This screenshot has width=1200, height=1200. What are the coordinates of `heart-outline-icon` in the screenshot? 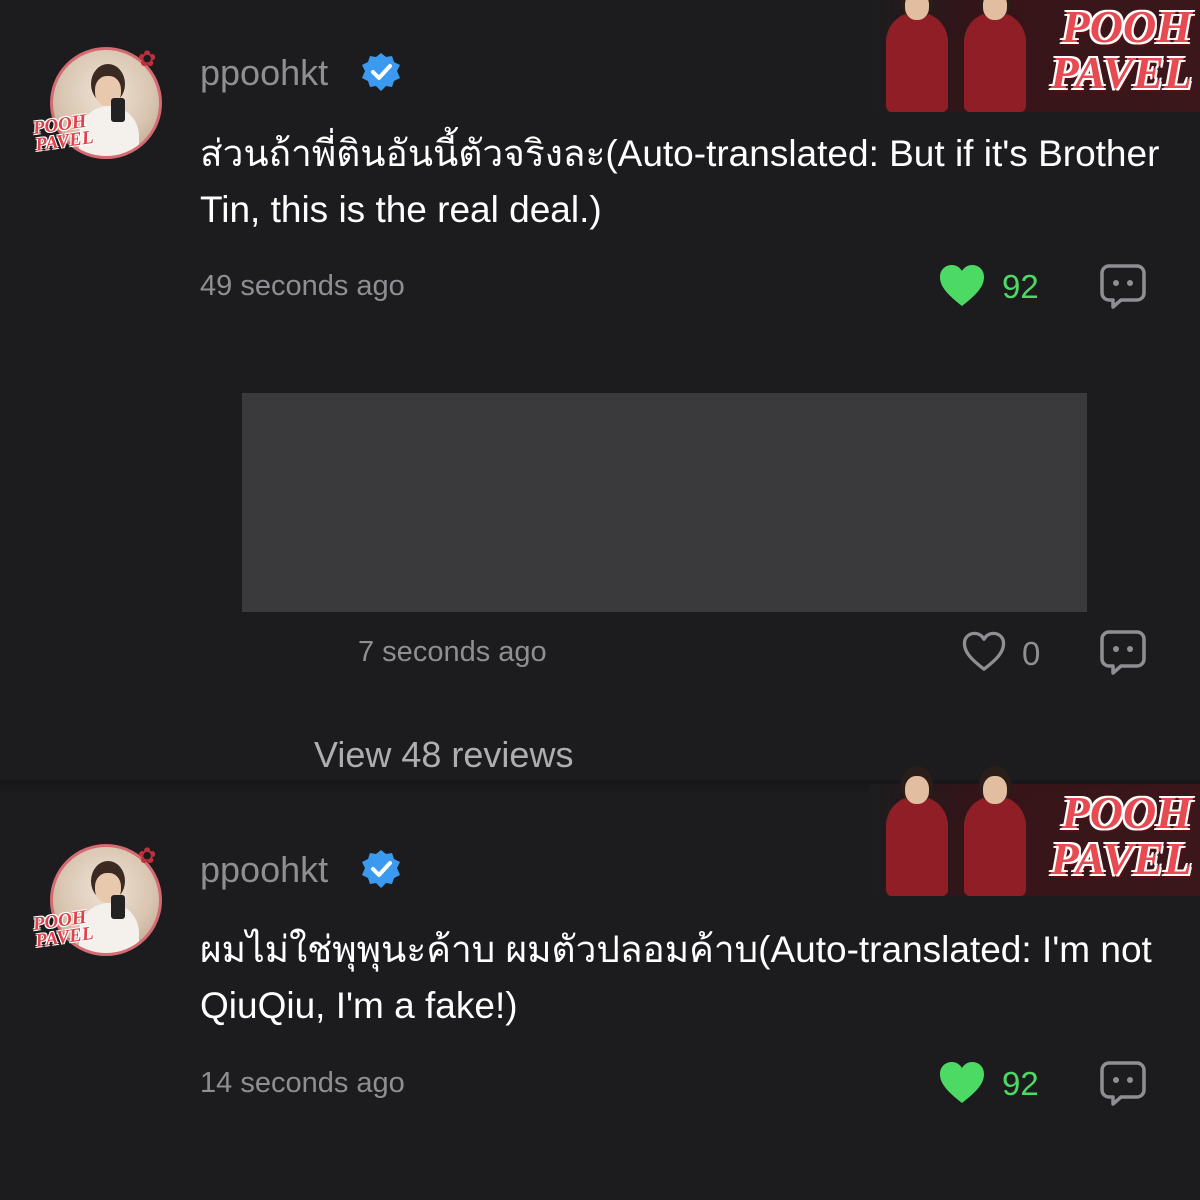 It's located at (984, 652).